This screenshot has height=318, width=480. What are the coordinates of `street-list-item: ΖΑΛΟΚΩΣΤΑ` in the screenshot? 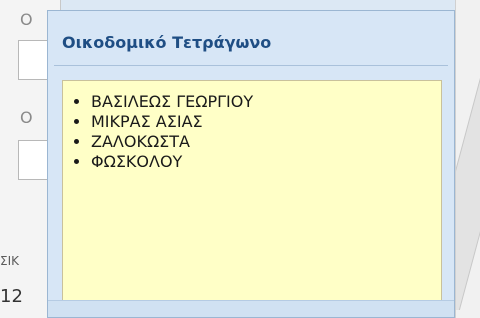 It's located at (262, 142).